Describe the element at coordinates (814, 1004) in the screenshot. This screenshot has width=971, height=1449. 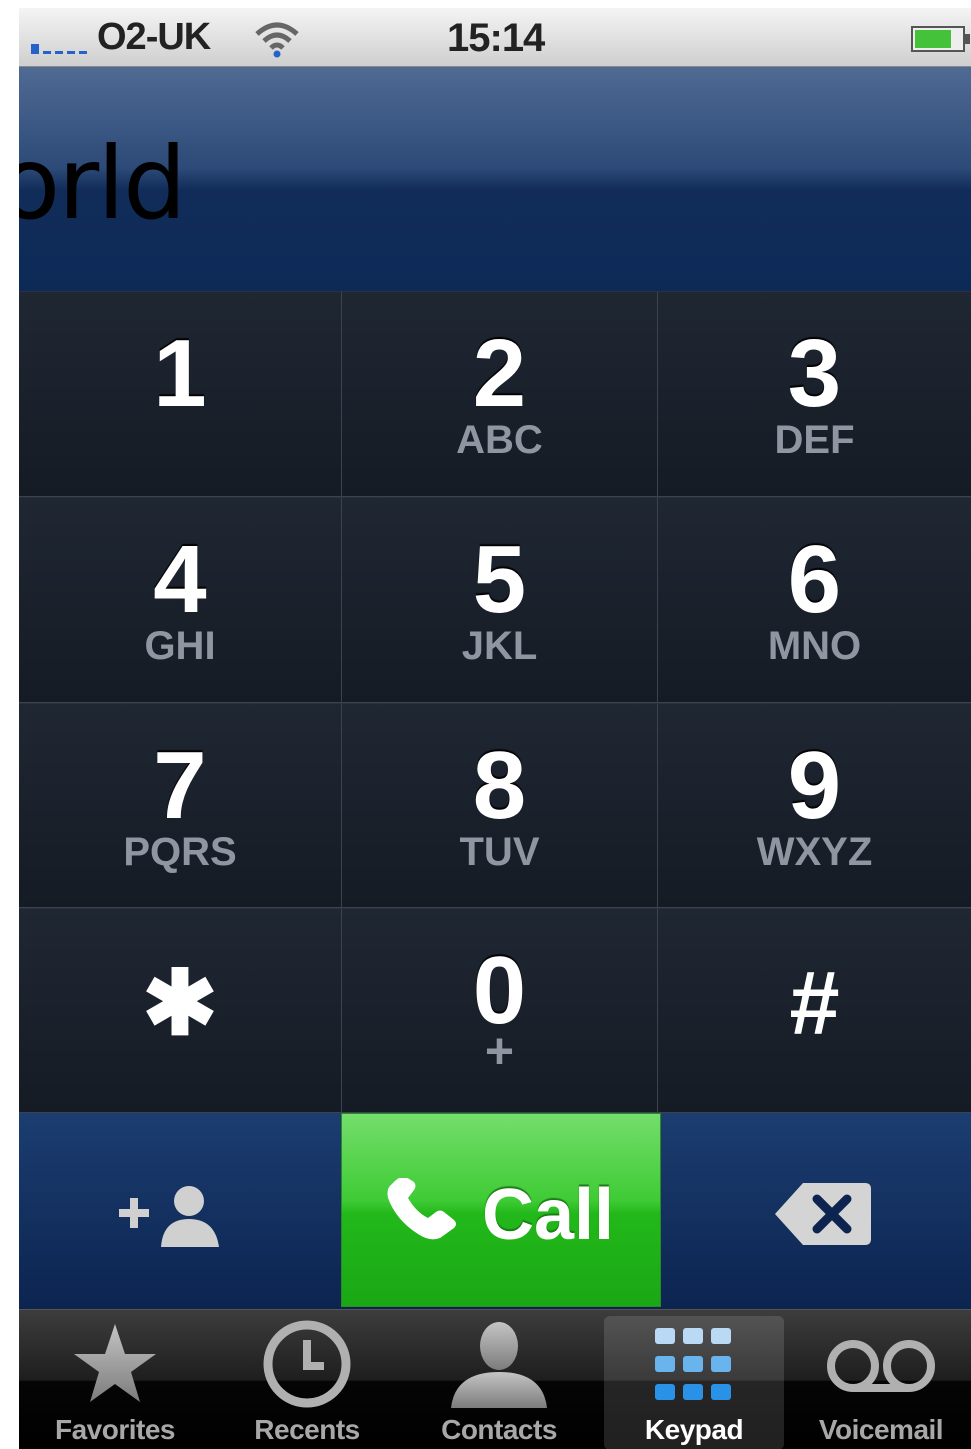
I see `key-digit: #` at that location.